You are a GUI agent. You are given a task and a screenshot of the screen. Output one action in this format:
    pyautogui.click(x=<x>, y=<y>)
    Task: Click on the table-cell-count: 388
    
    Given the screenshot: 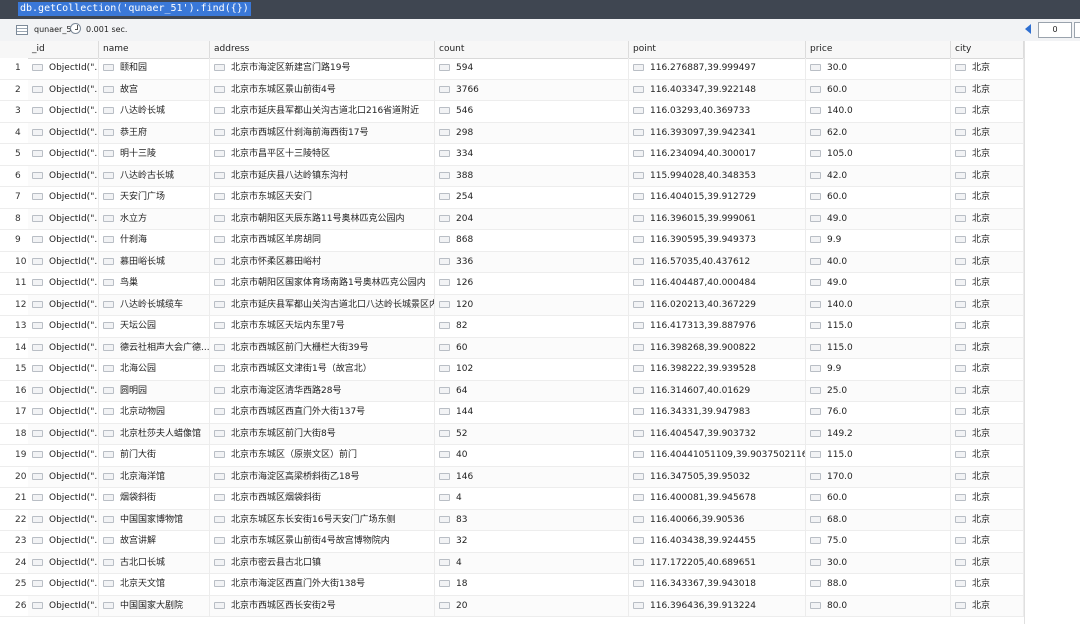 What is the action you would take?
    pyautogui.click(x=532, y=176)
    